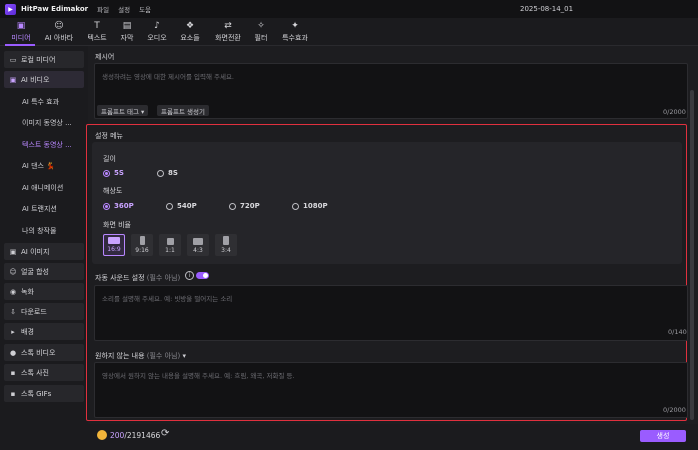 Image resolution: width=698 pixels, height=450 pixels. Describe the element at coordinates (55, 9) in the screenshot. I see `app-title: HitPaw Edimakor` at that location.